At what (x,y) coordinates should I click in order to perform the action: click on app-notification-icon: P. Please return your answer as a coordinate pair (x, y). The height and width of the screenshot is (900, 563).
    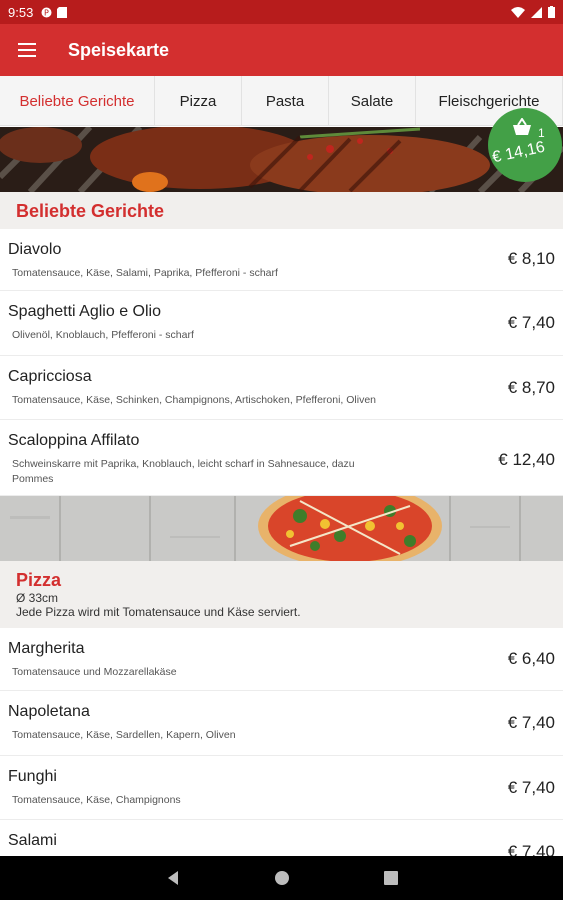
    Looking at the image, I should click on (46, 12).